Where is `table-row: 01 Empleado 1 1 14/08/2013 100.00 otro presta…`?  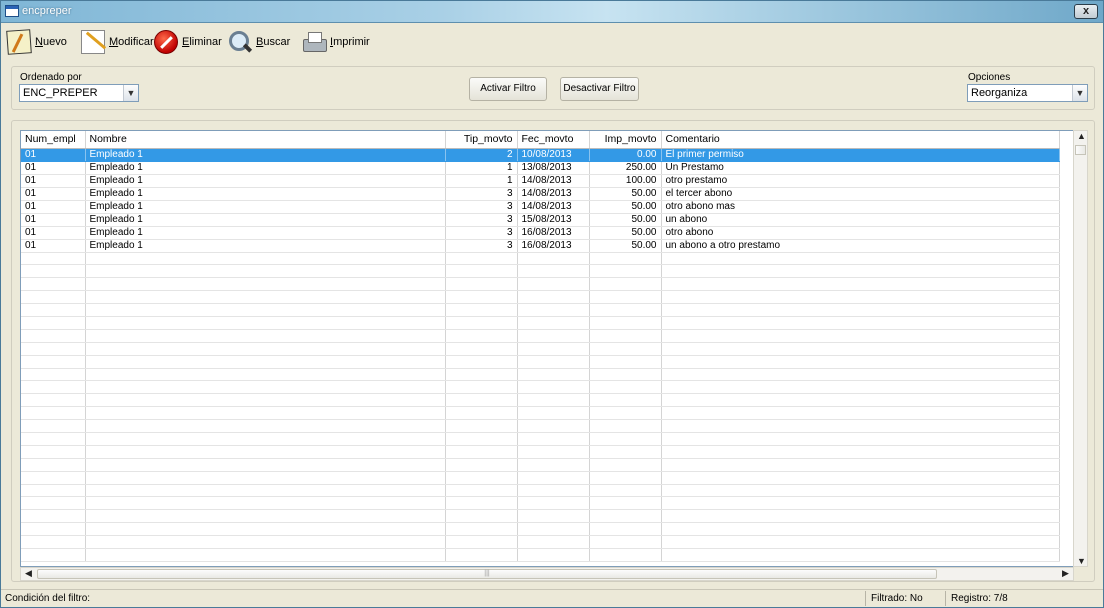
table-row: 01 Empleado 1 1 14/08/2013 100.00 otro presta… is located at coordinates (540, 181).